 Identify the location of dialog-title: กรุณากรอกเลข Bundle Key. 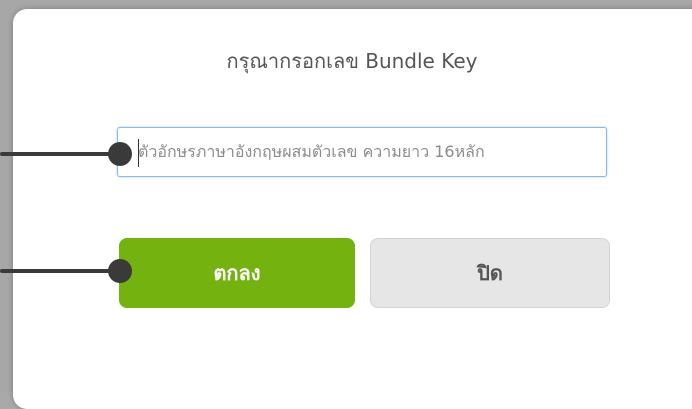
(352, 61).